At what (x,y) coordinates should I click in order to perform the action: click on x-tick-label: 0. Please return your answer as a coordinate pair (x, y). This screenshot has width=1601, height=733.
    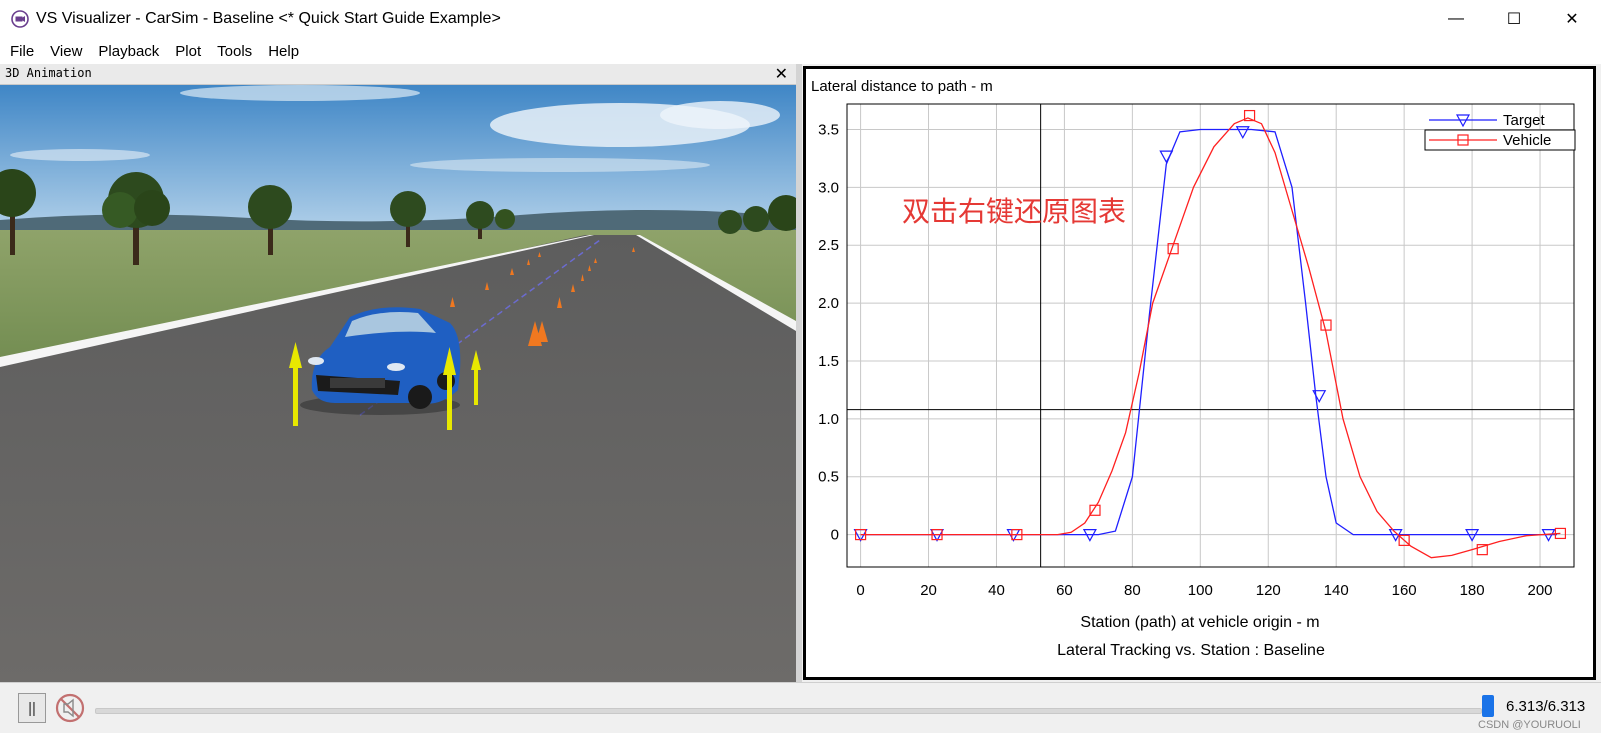
    Looking at the image, I should click on (860, 590).